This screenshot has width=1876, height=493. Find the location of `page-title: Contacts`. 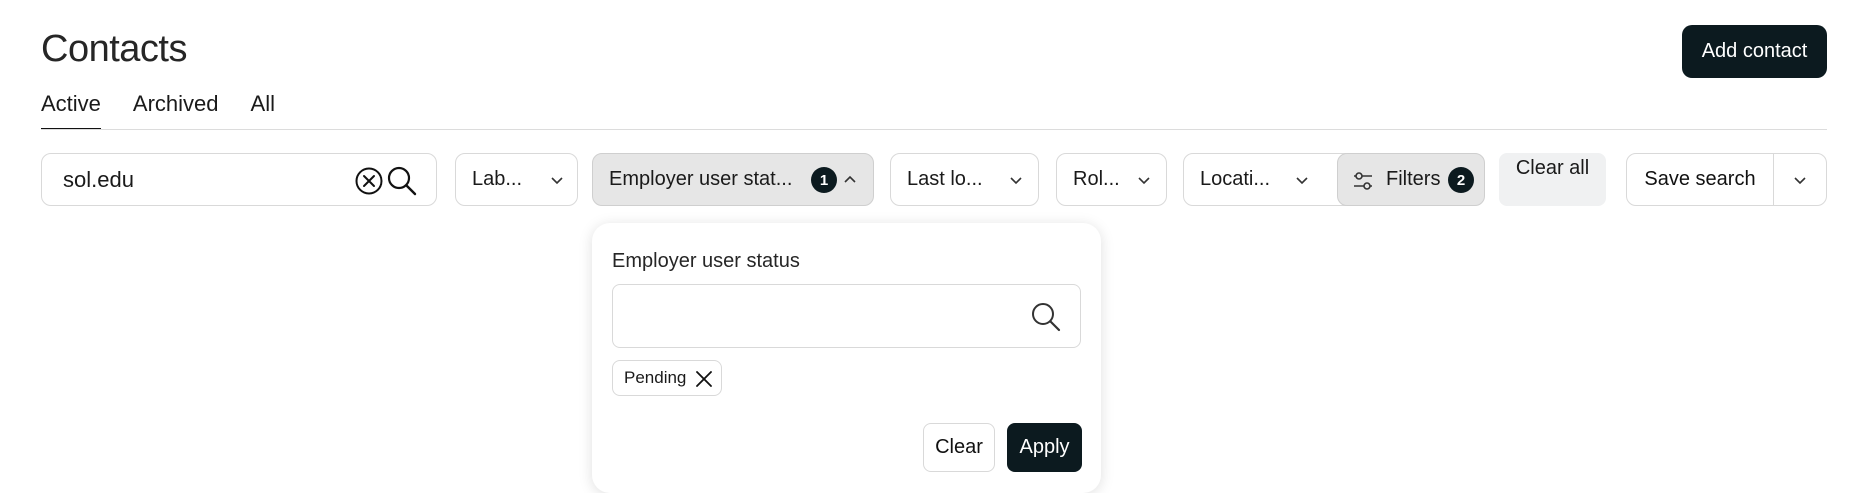

page-title: Contacts is located at coordinates (114, 49).